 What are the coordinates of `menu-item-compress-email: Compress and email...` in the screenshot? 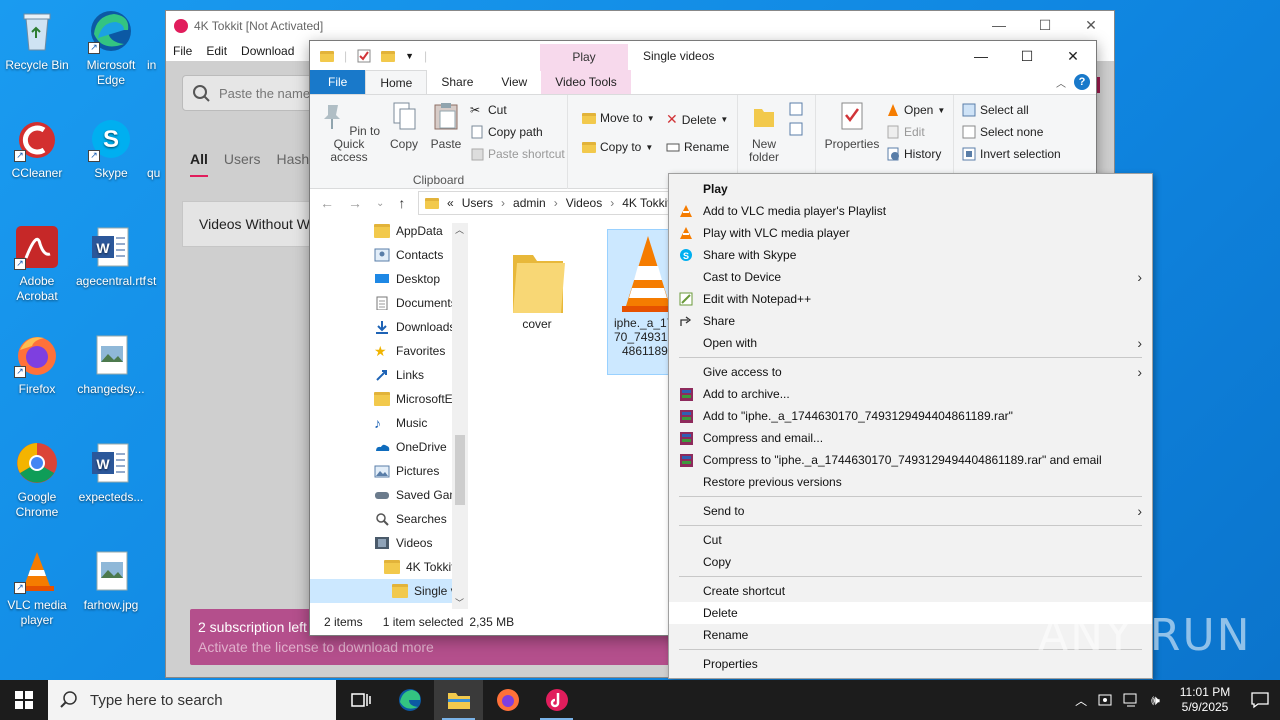 It's located at (910, 438).